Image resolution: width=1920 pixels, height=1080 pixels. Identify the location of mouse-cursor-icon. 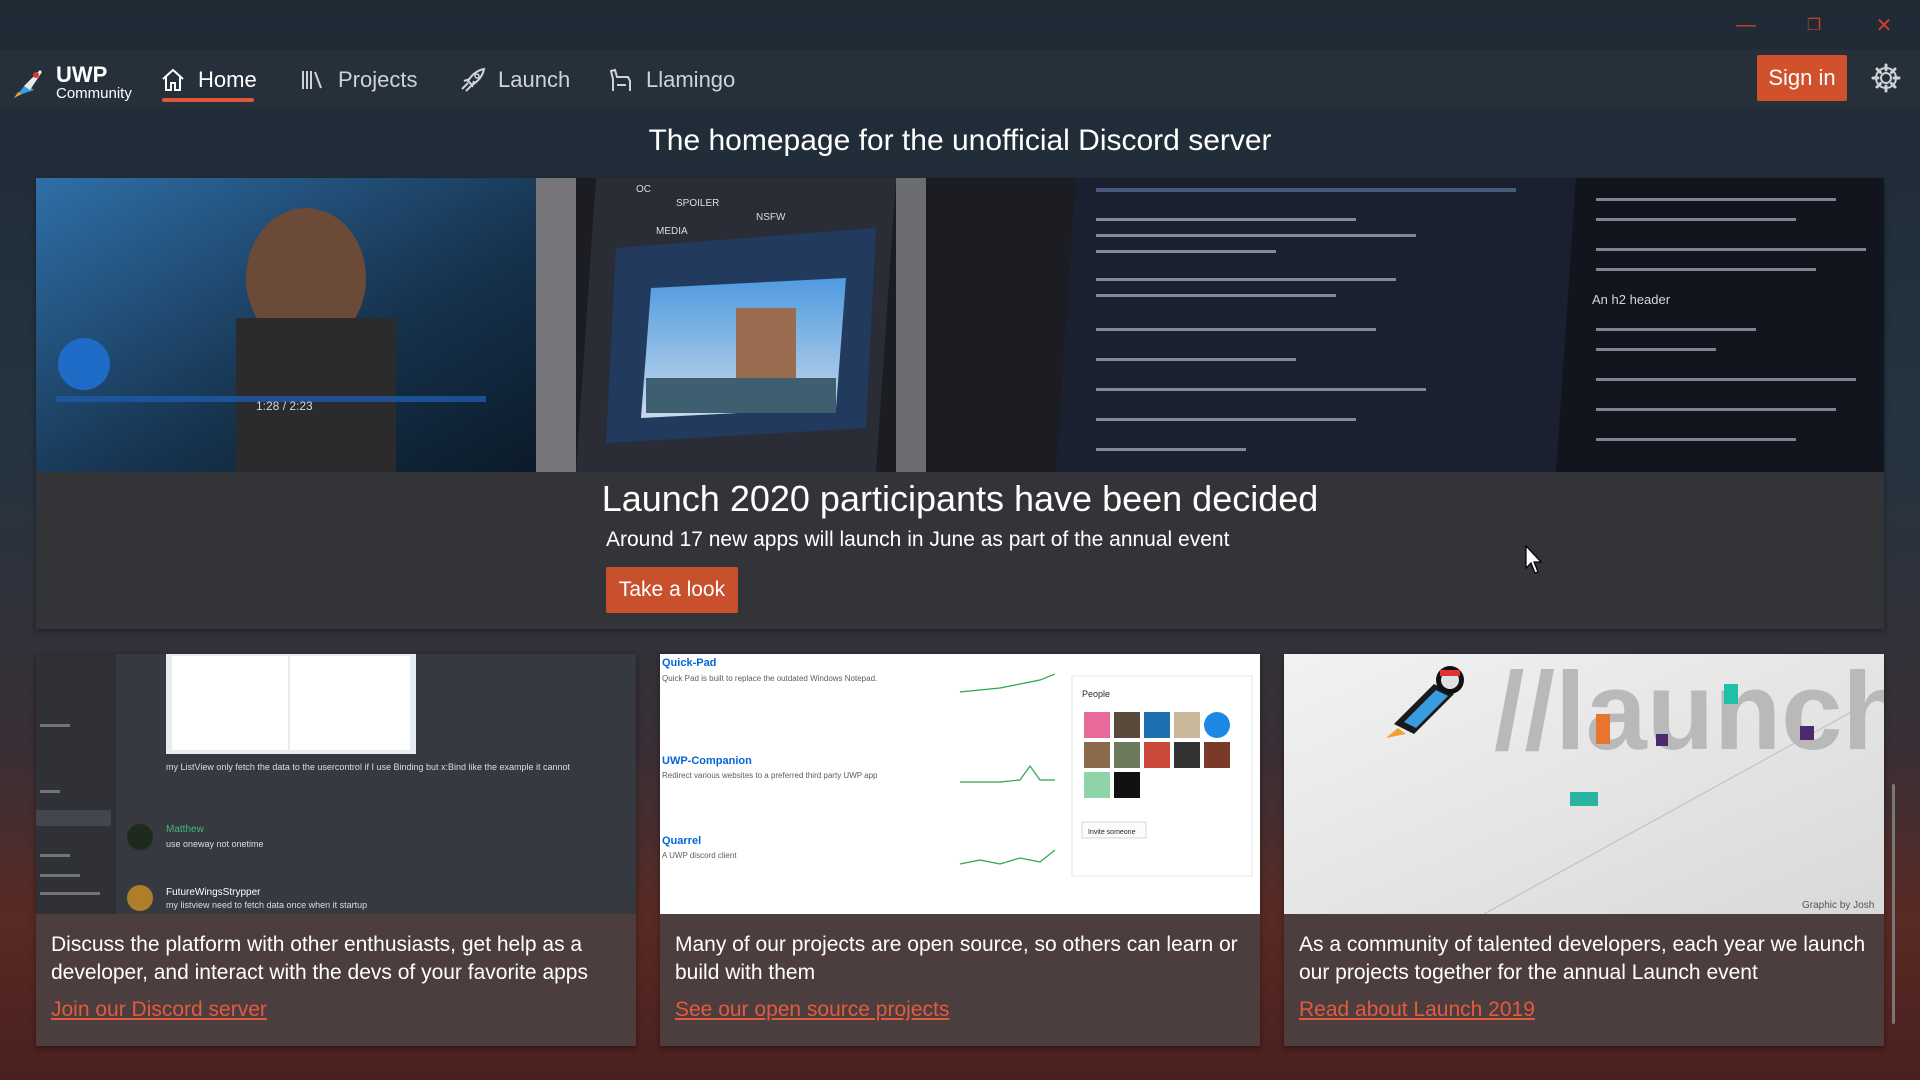
(1534, 559).